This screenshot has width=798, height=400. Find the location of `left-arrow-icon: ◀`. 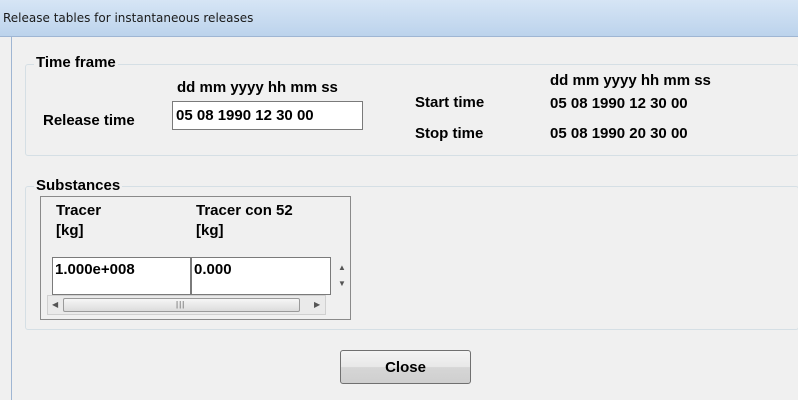

left-arrow-icon: ◀ is located at coordinates (55, 304).